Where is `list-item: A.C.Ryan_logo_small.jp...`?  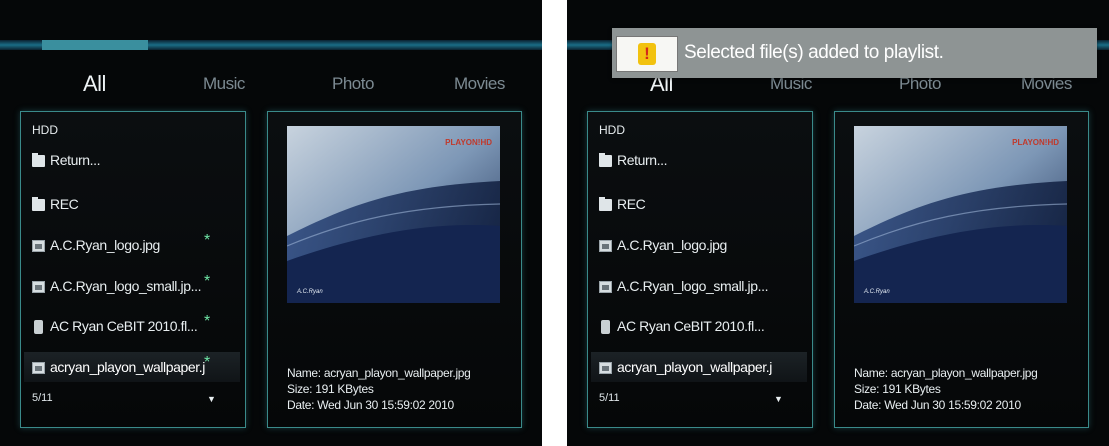
list-item: A.C.Ryan_logo_small.jp... is located at coordinates (701, 287).